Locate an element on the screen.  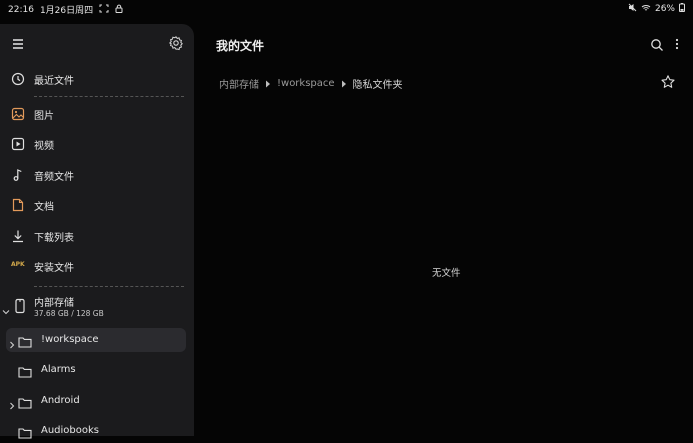
nav-item-videos: 视频 is located at coordinates (97, 144).